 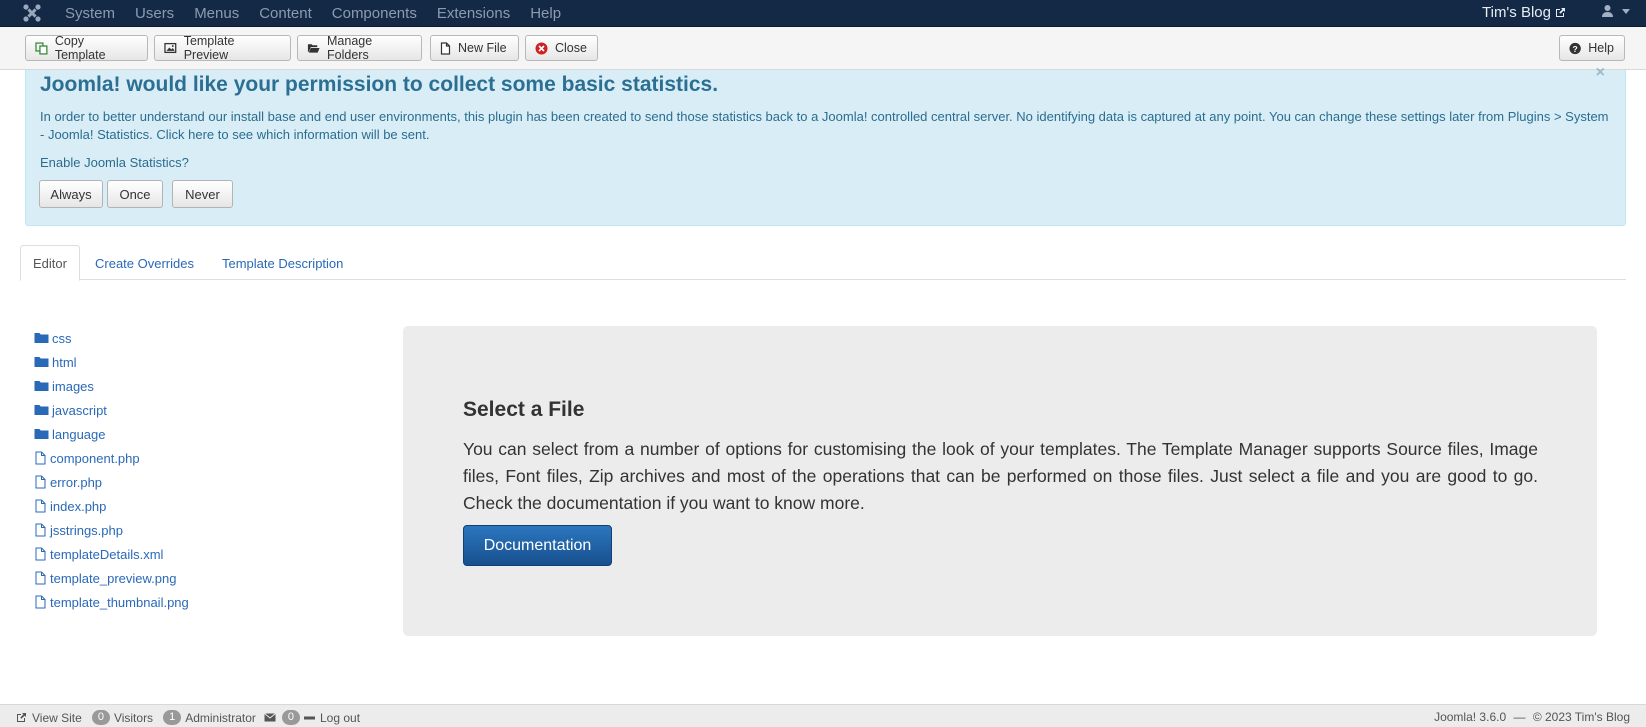 What do you see at coordinates (79, 410) in the screenshot?
I see `tree-item-label: javascript` at bounding box center [79, 410].